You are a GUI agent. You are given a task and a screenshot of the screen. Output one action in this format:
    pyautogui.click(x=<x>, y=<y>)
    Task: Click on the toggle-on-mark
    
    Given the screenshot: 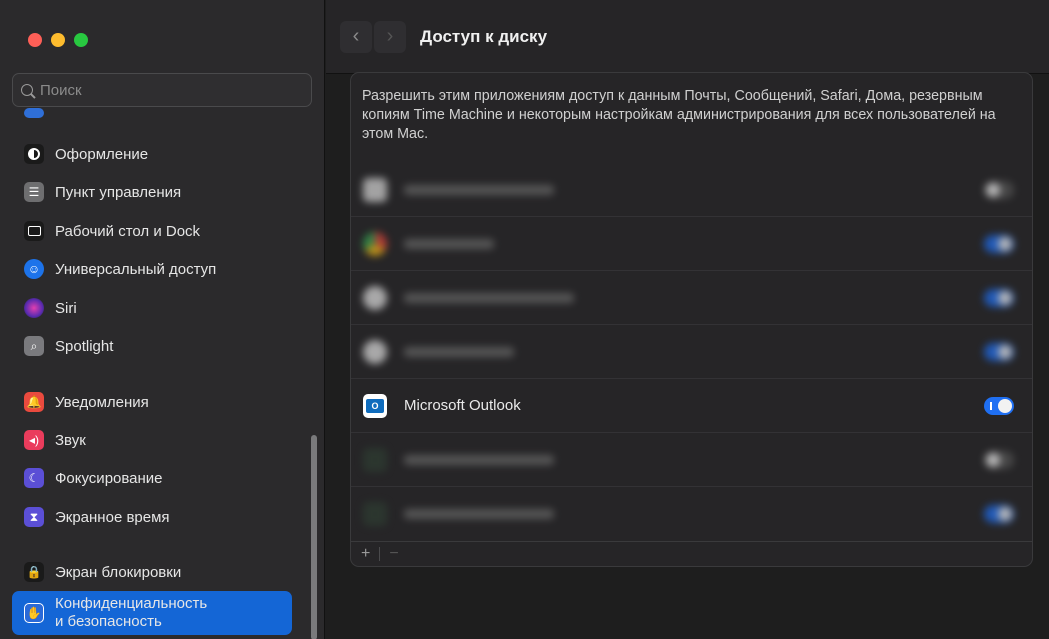 What is the action you would take?
    pyautogui.click(x=991, y=405)
    